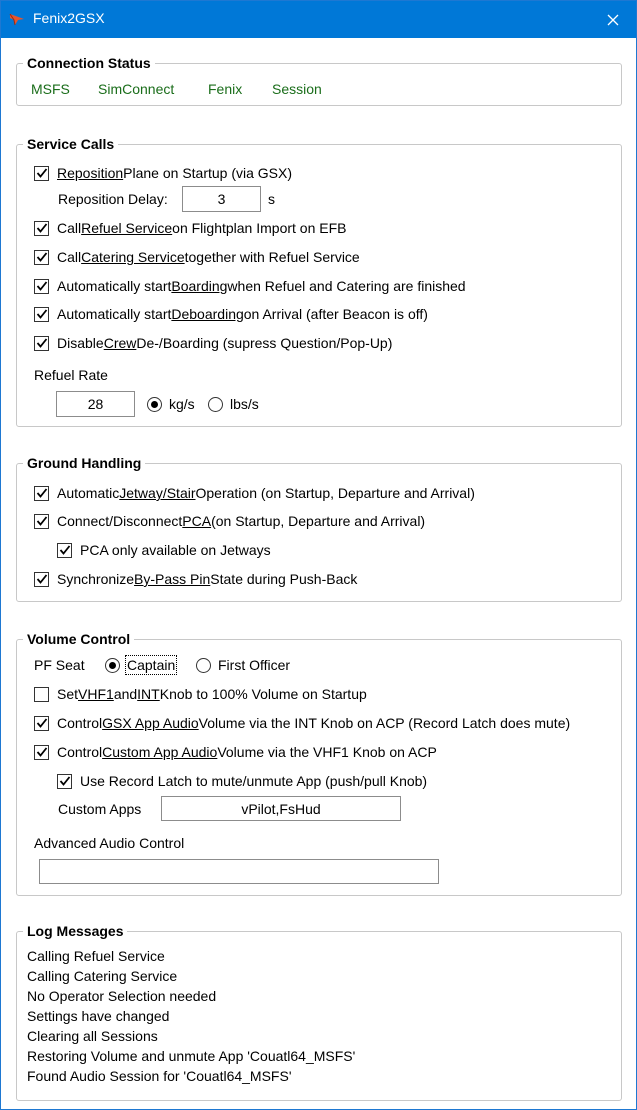  Describe the element at coordinates (50, 89) in the screenshot. I see `status-msfs: MSFS` at that location.